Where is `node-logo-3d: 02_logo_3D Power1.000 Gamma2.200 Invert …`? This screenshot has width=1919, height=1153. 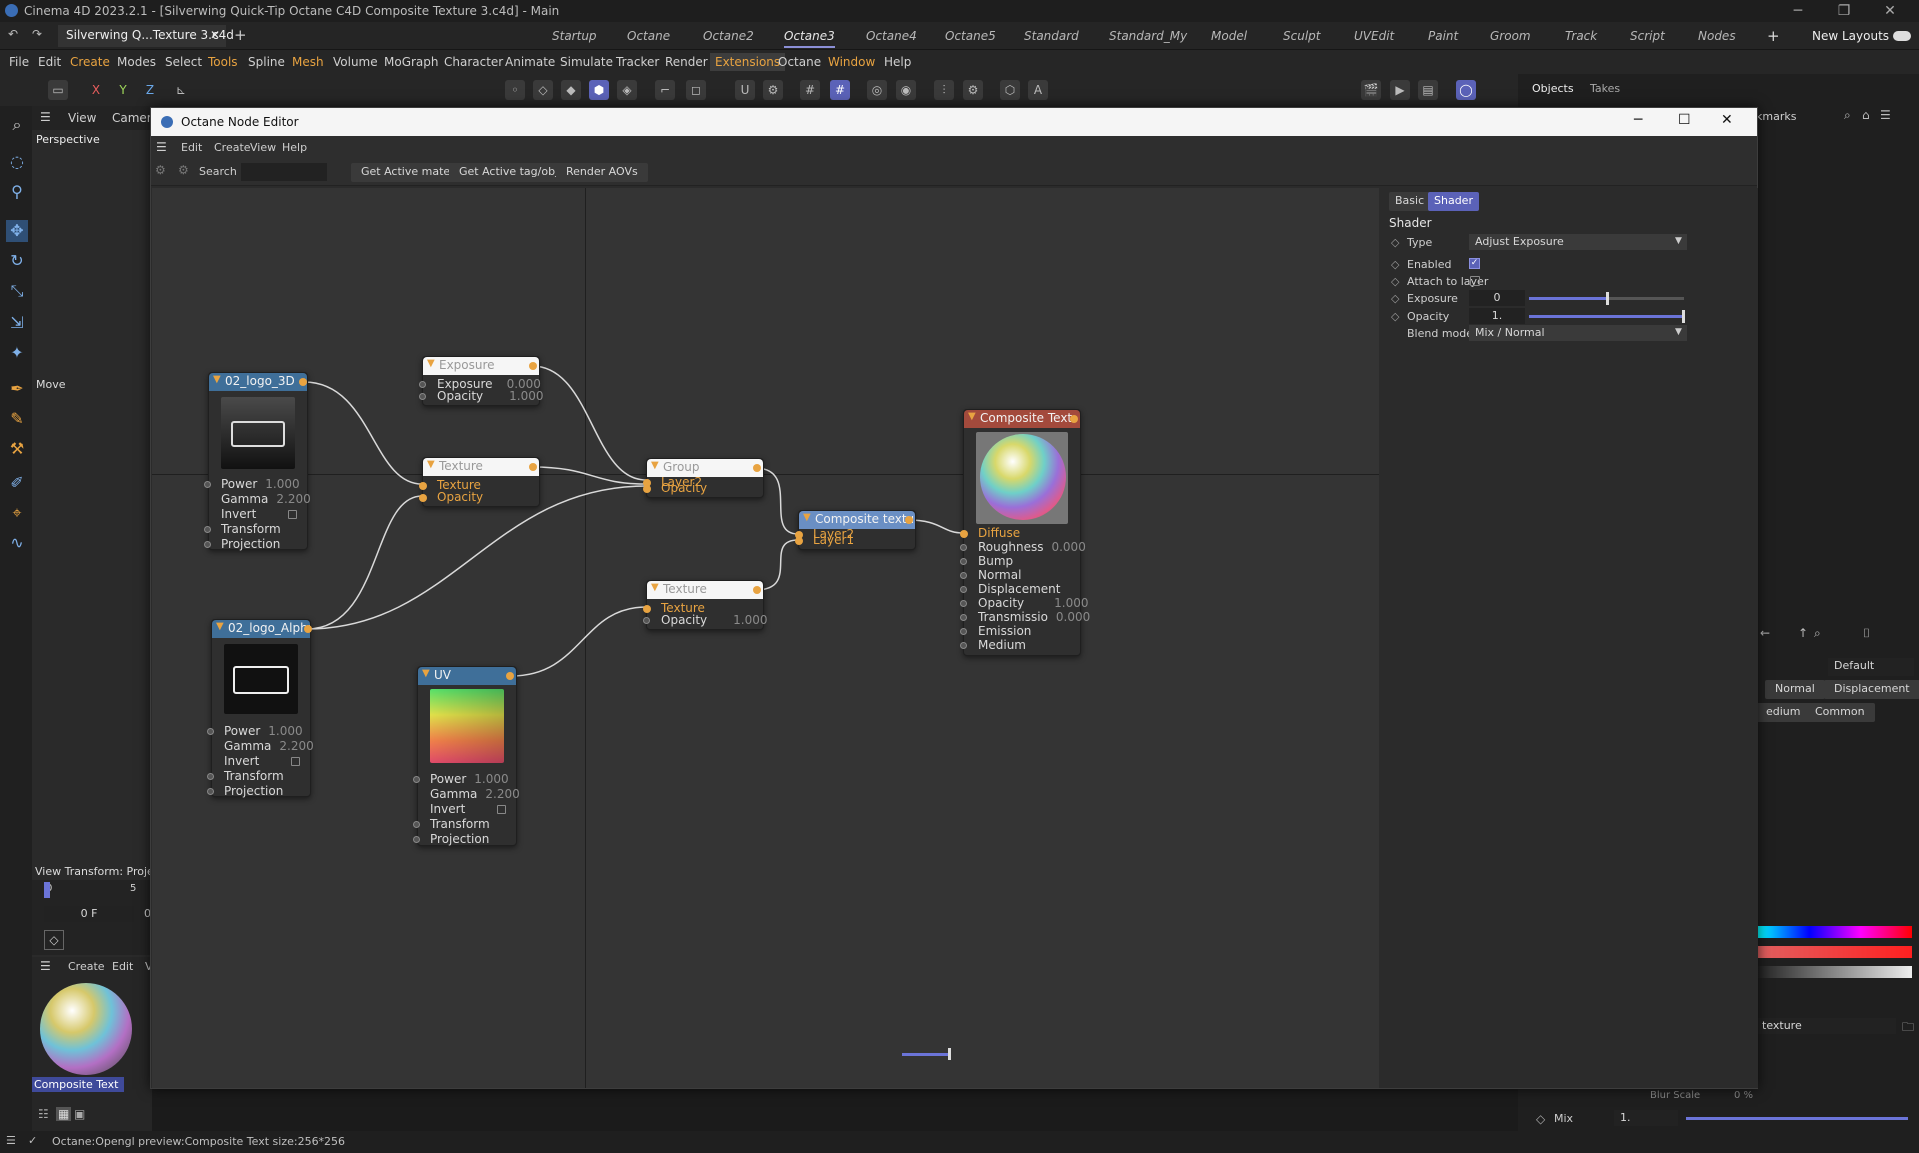
node-logo-3d: 02_logo_3D Power1.000 Gamma2.200 Invert … is located at coordinates (257, 461).